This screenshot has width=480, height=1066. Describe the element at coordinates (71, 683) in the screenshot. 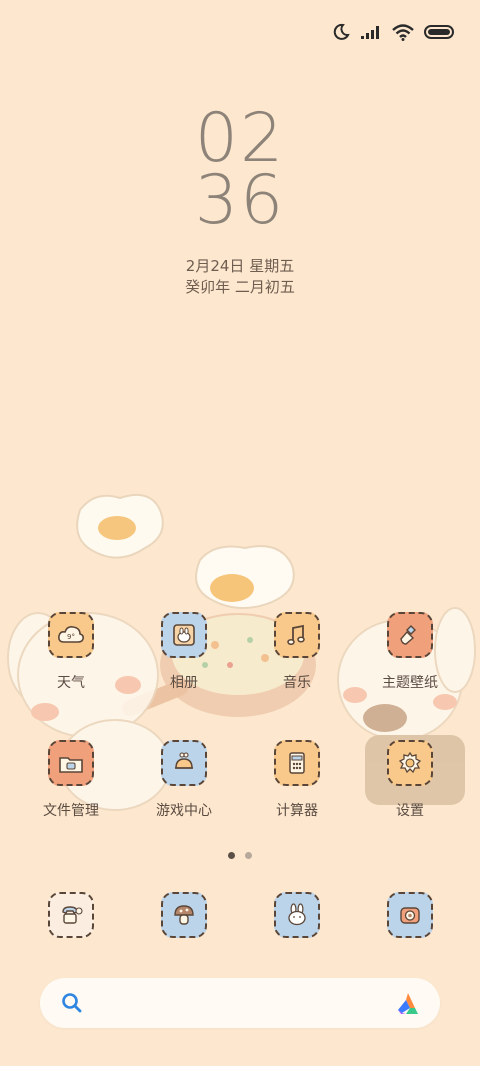

I see `app-label: 天气` at that location.